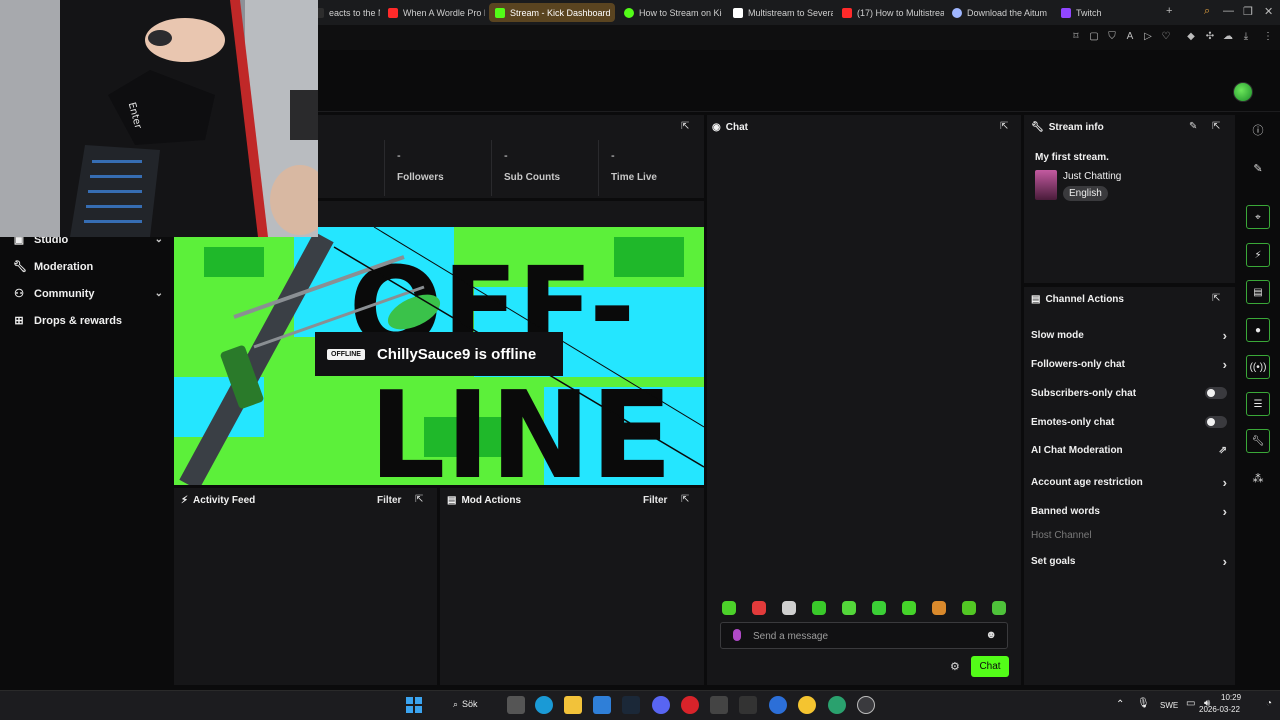 The width and height of the screenshot is (1280, 720). I want to click on offline-art-line2: LINE, so click(521, 426).